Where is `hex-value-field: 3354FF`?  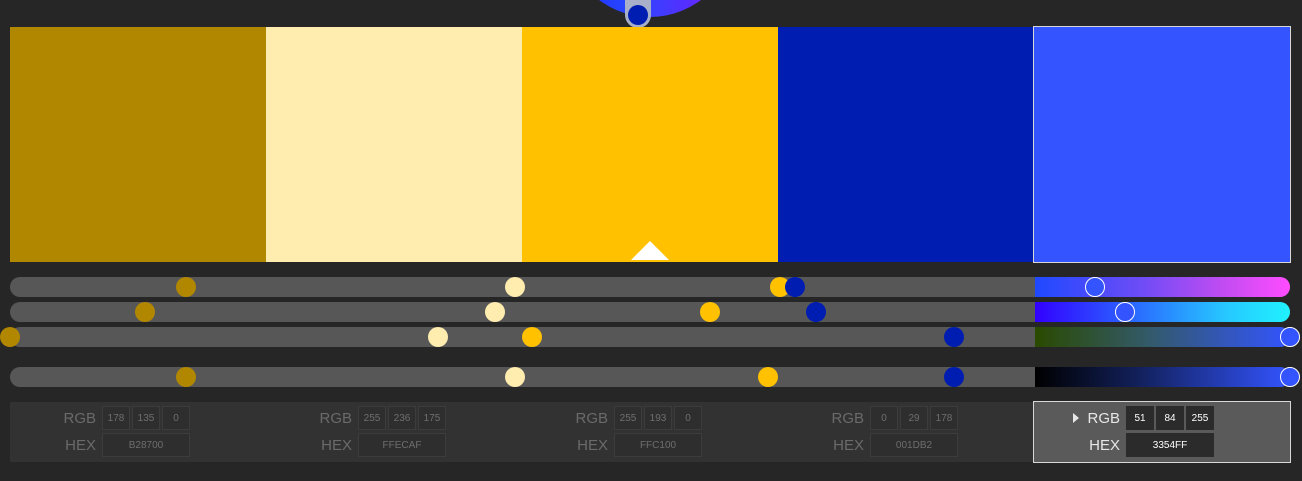
hex-value-field: 3354FF is located at coordinates (1170, 445).